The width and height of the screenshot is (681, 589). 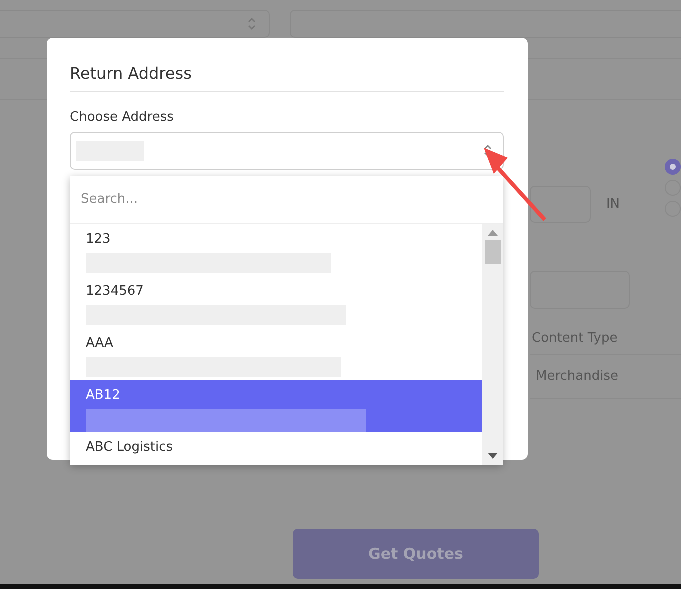 I want to click on dropdown-option: ABC Logistics, so click(x=276, y=448).